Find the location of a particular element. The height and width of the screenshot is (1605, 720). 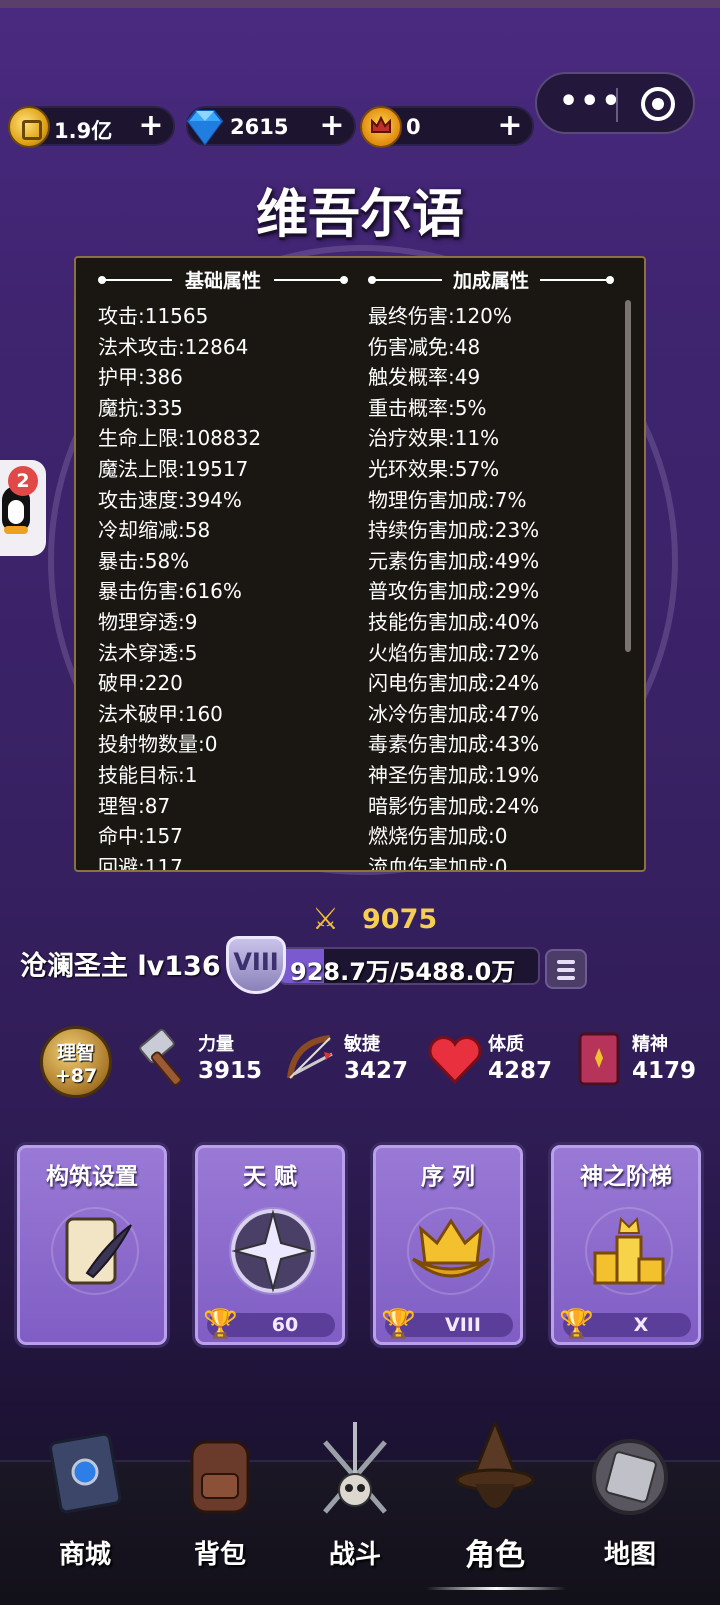

card-title: 神之阶梯 is located at coordinates (626, 1177).